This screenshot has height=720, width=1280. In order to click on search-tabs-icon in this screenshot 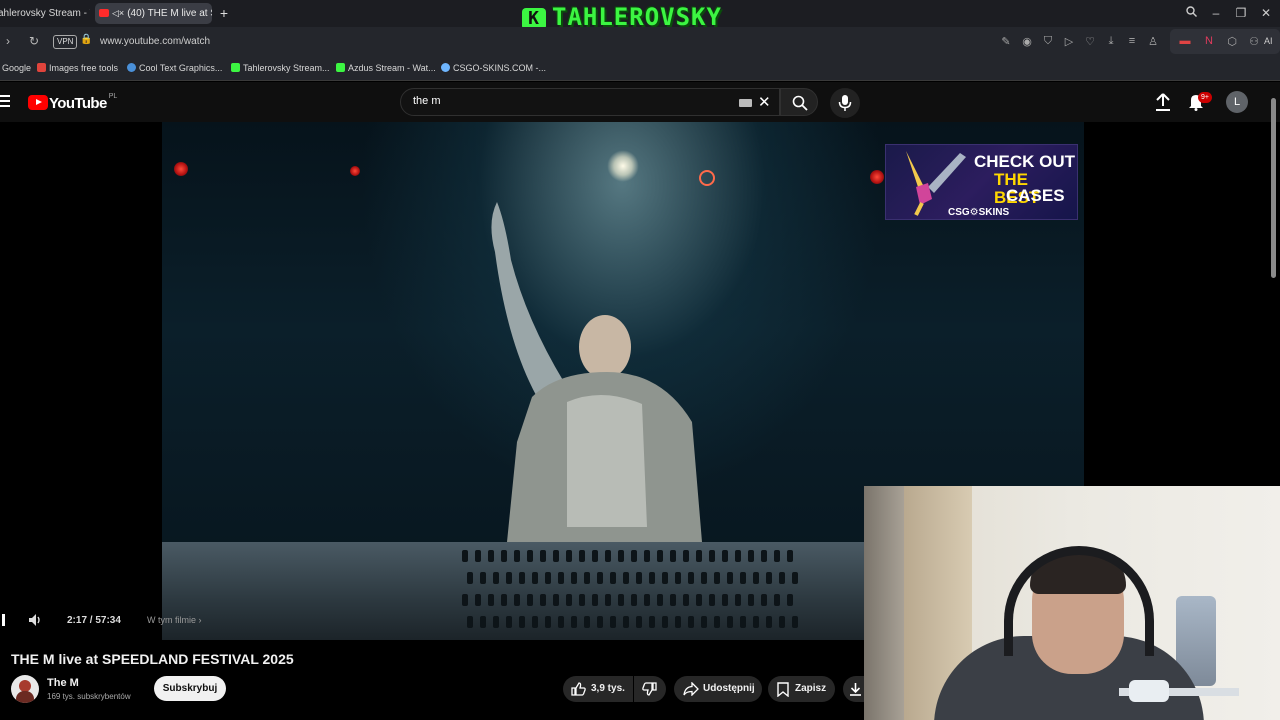, I will do `click(1191, 13)`.